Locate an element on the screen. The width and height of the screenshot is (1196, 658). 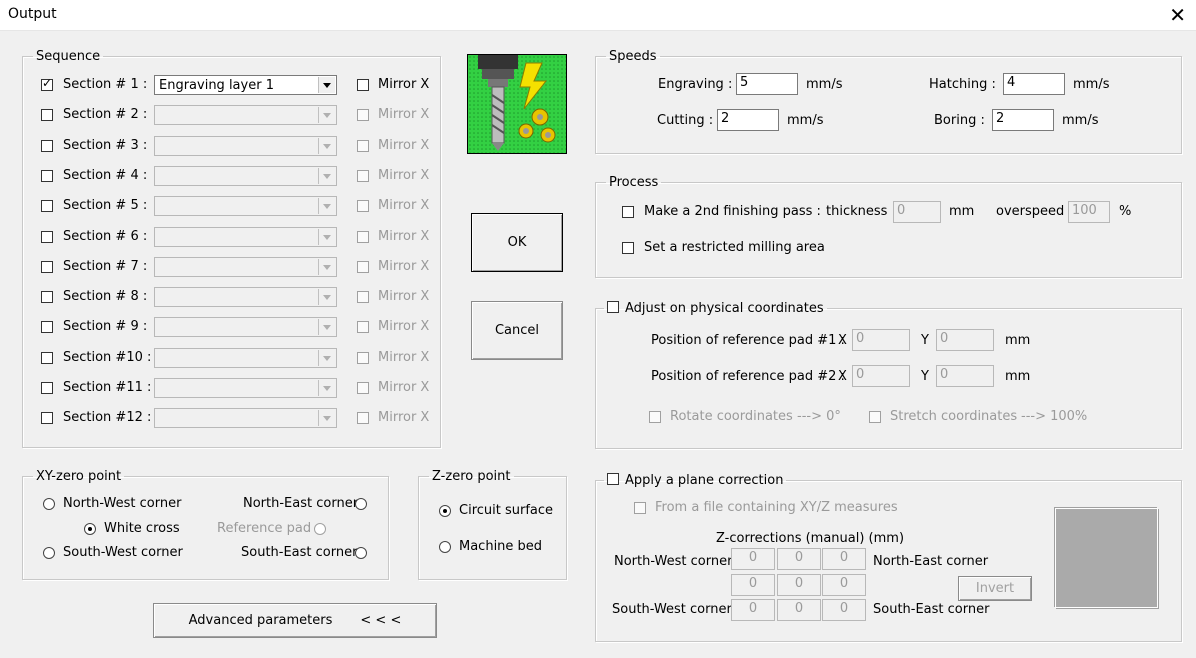
ne-corner-radio is located at coordinates (361, 504).